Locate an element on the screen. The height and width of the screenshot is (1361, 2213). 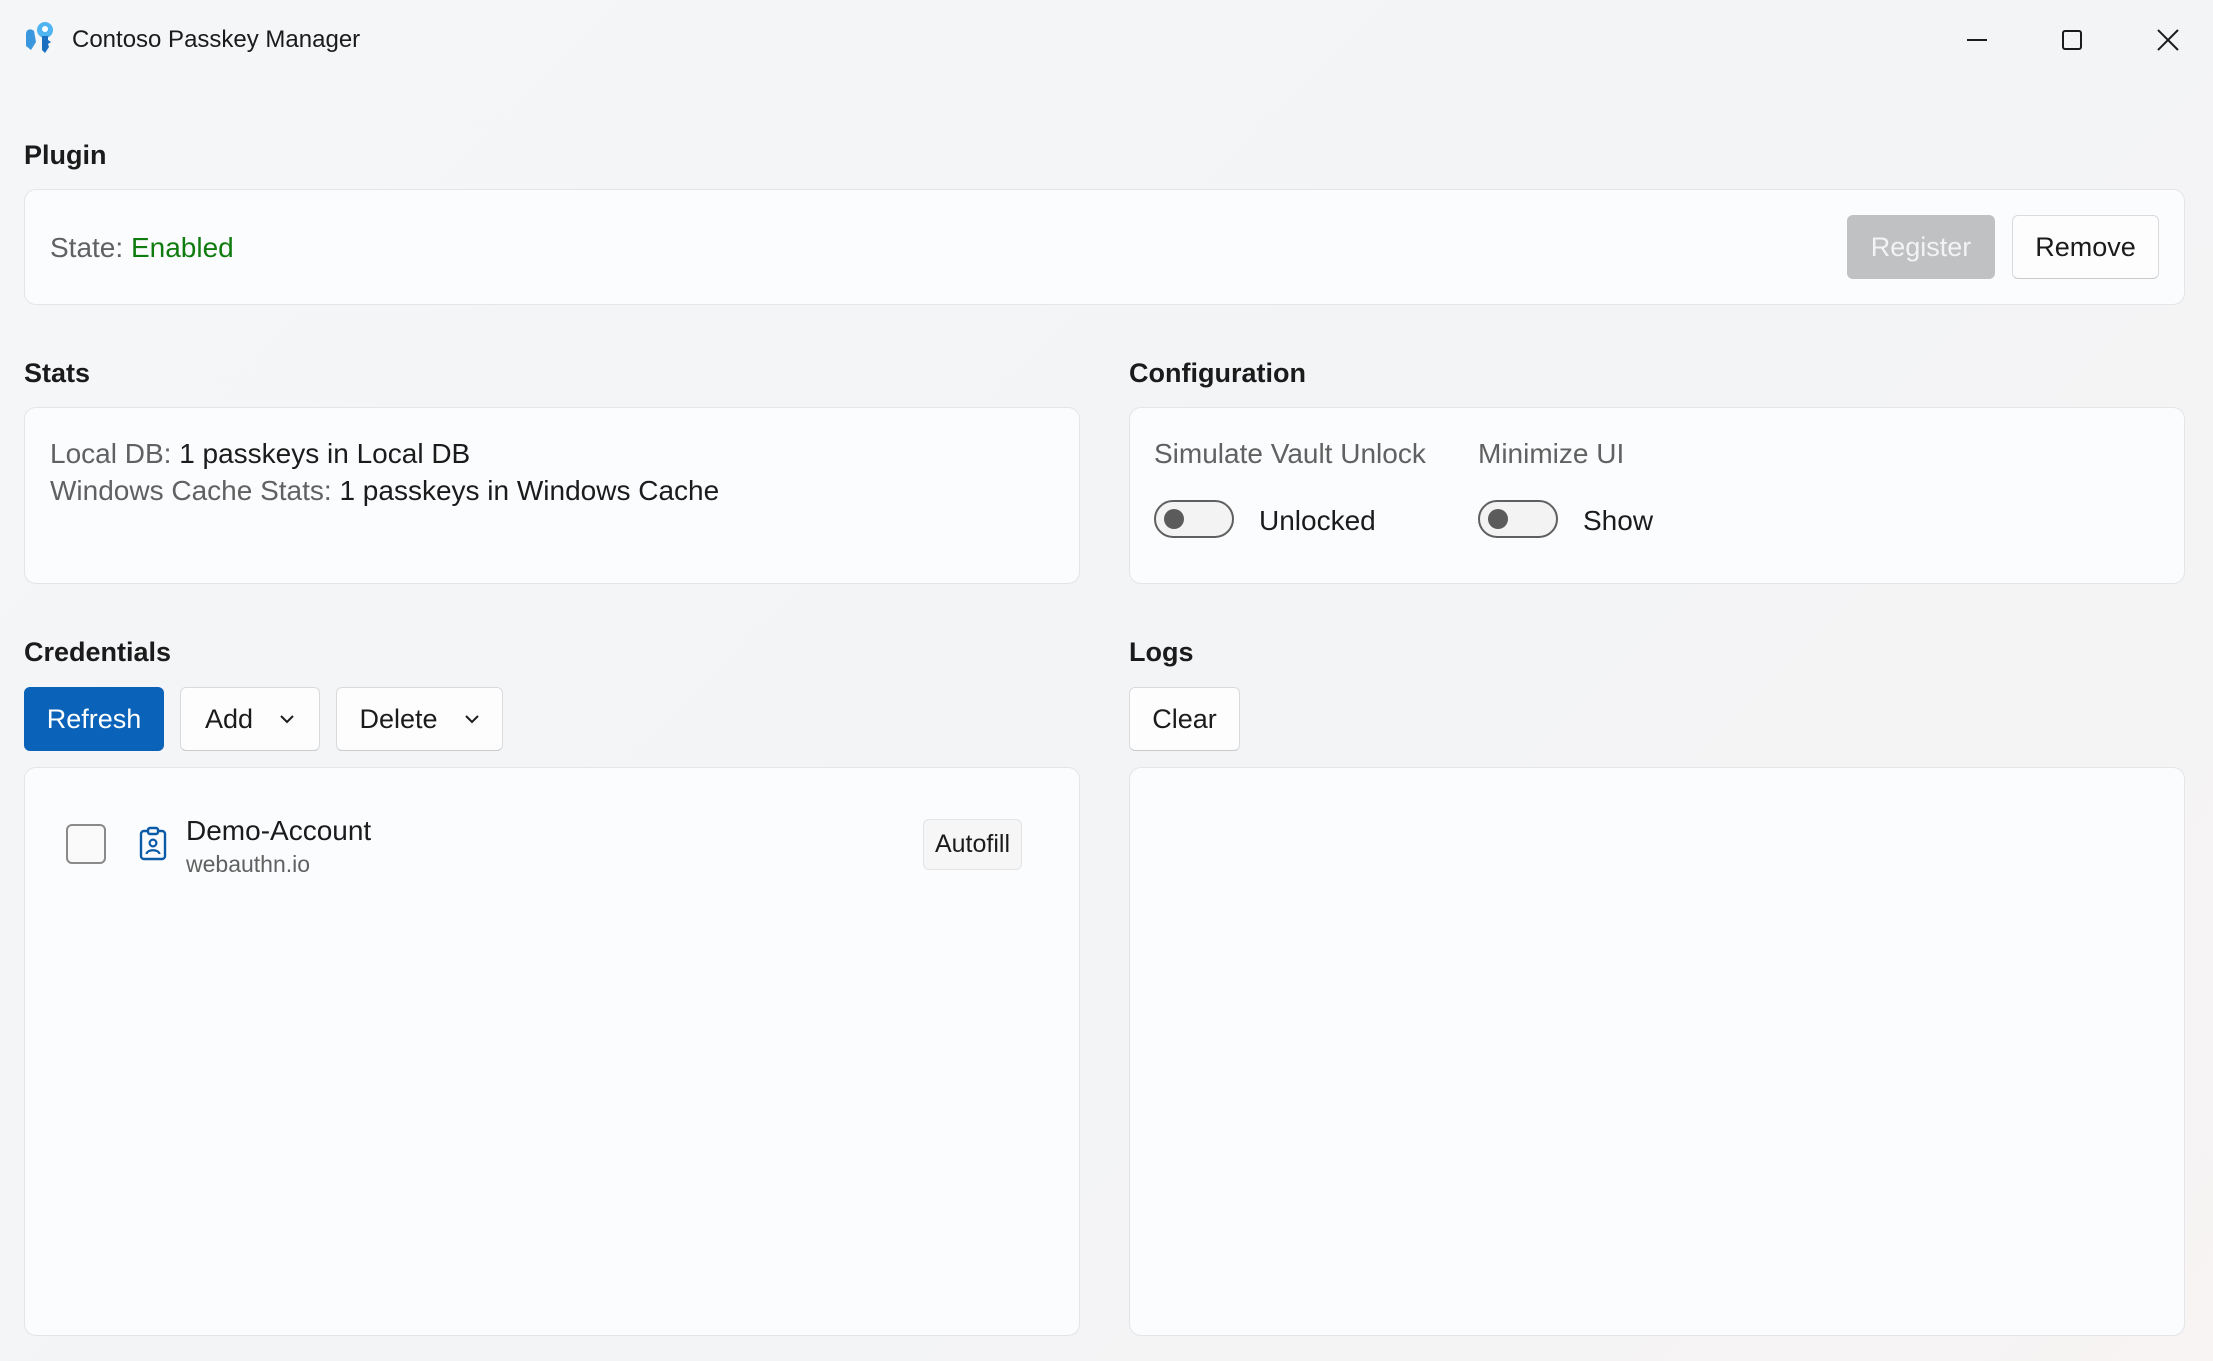
plugin-heading: Plugin is located at coordinates (65, 155).